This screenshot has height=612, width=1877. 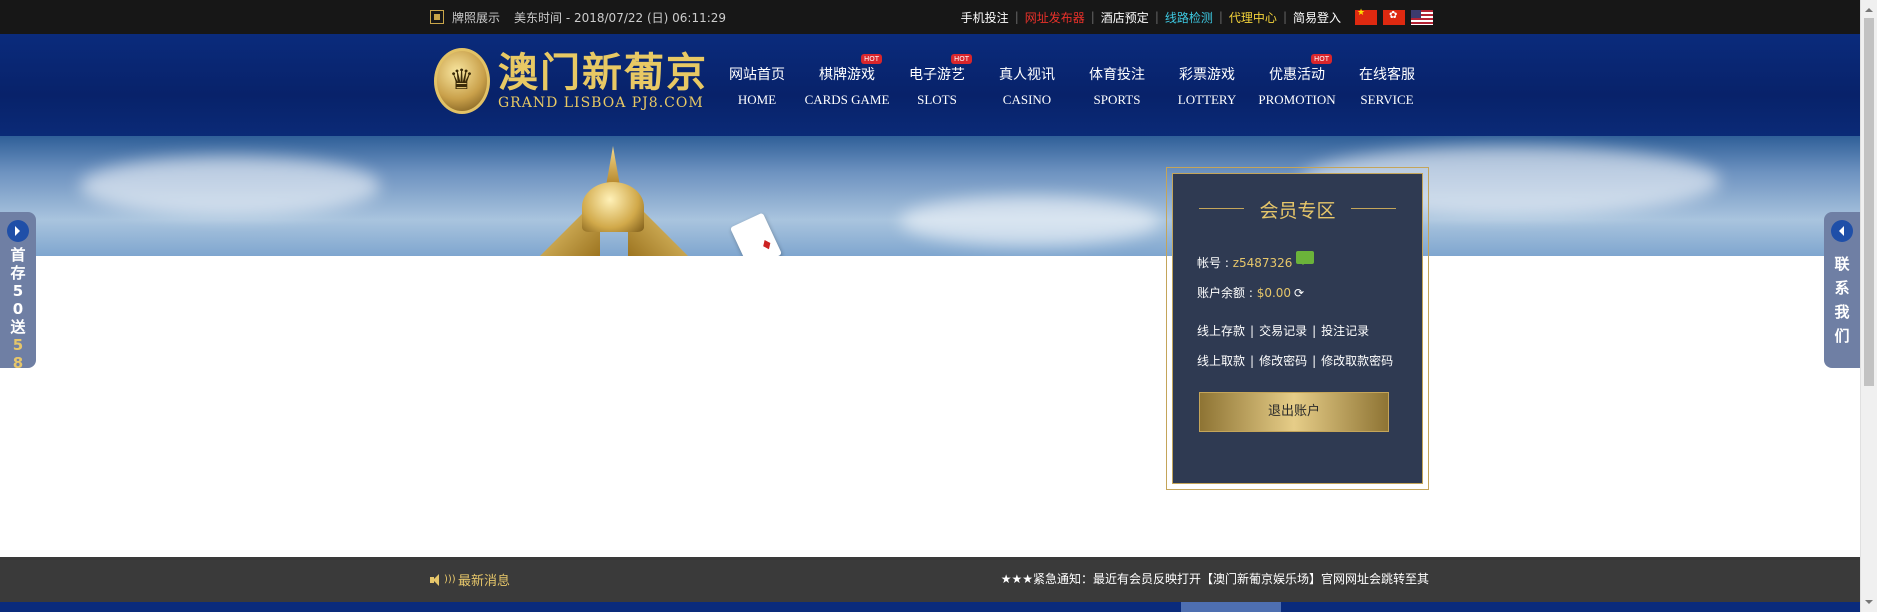 I want to click on balance-value: $0.00, so click(x=1274, y=293).